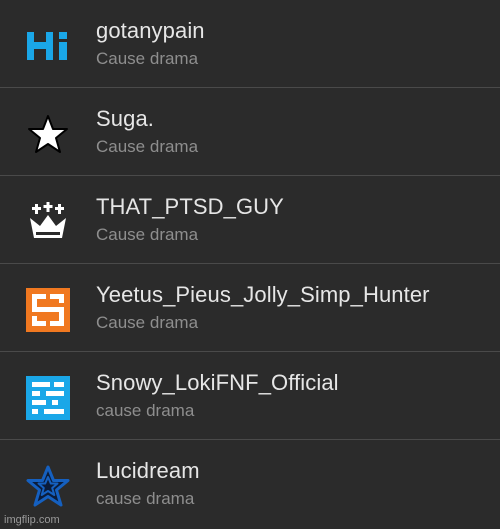 The image size is (500, 529). What do you see at coordinates (150, 30) in the screenshot?
I see `member-name: gotanypain` at bounding box center [150, 30].